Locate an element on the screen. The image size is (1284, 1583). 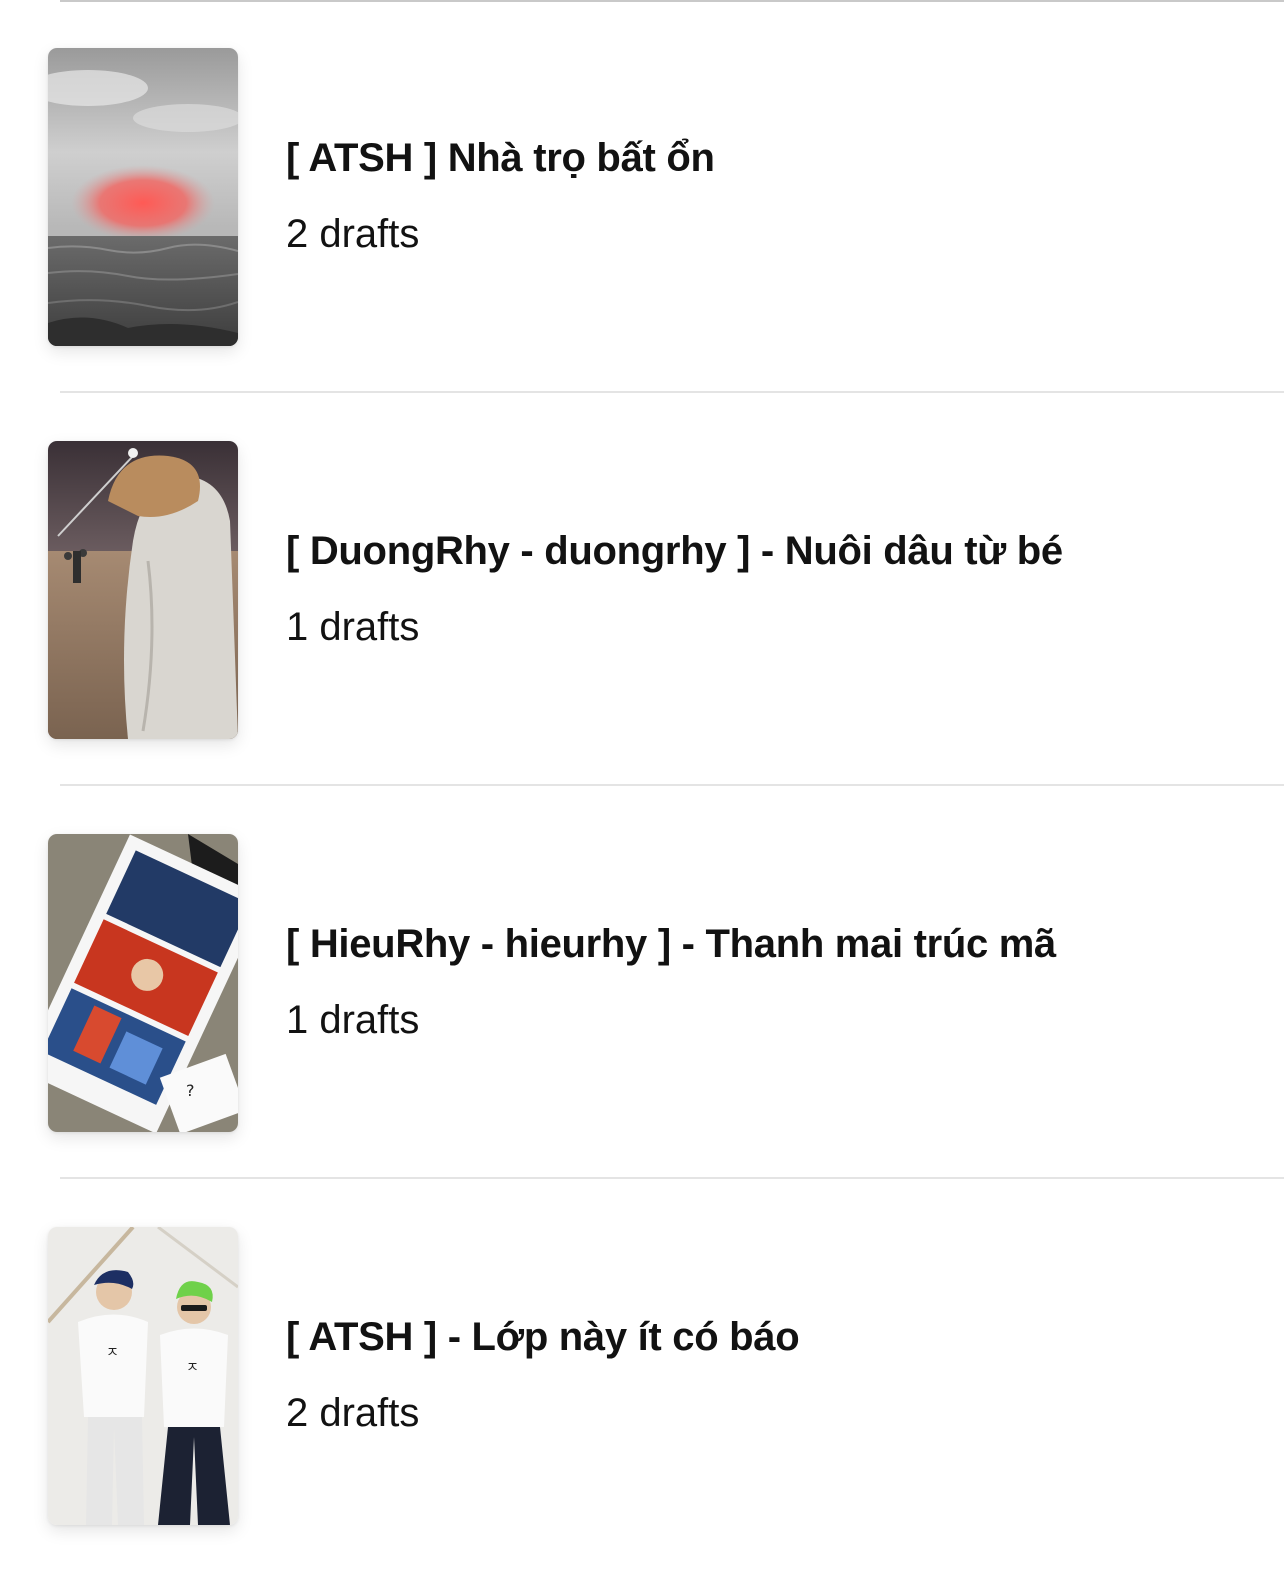
story-cover-image: ㅈ ㅈ is located at coordinates (143, 1376).